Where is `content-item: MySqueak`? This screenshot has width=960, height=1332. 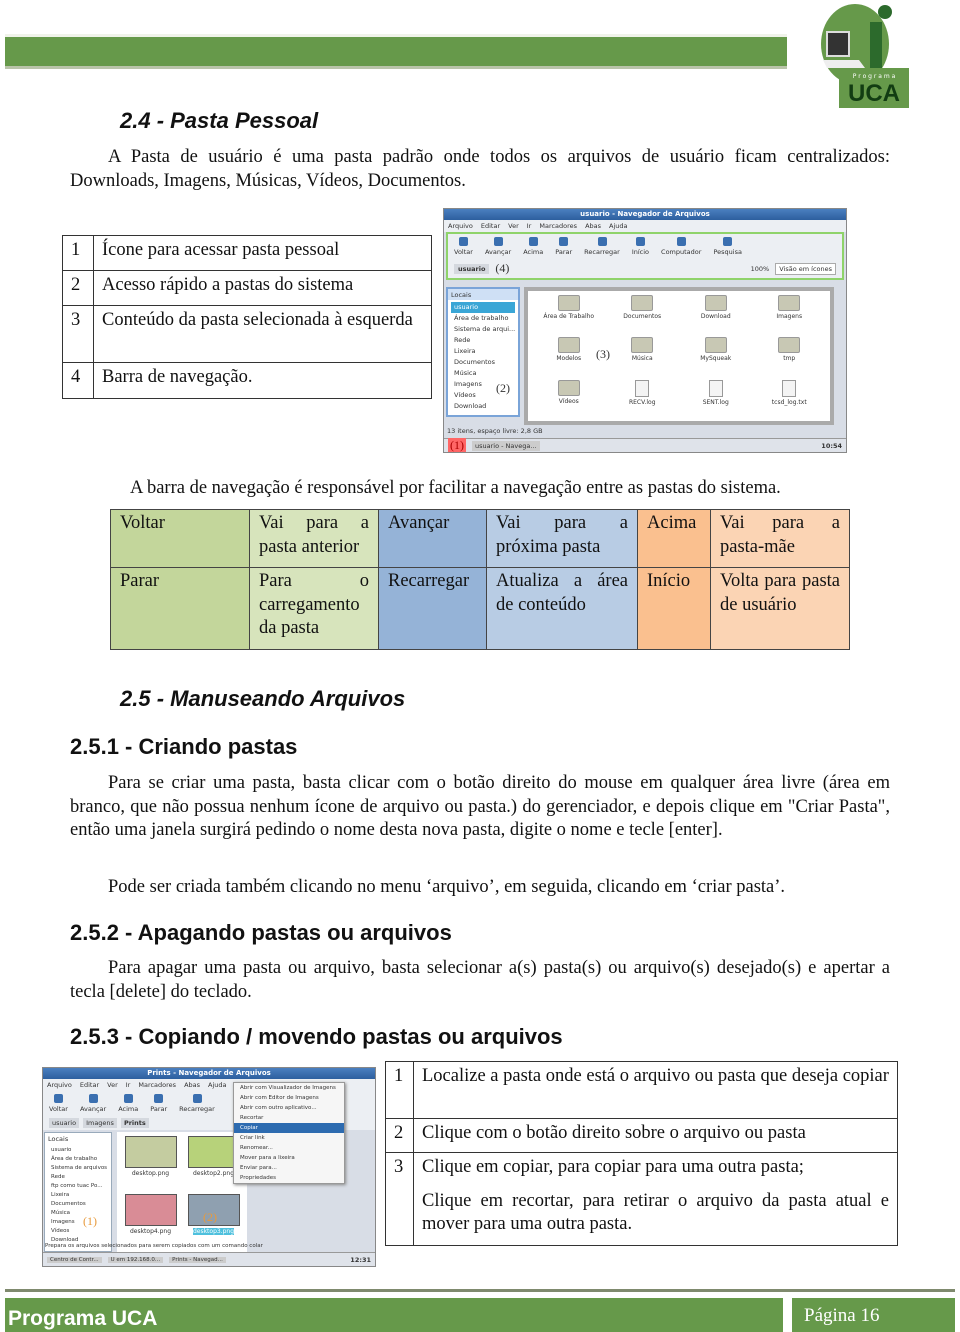
content-item: MySqueak is located at coordinates (716, 355).